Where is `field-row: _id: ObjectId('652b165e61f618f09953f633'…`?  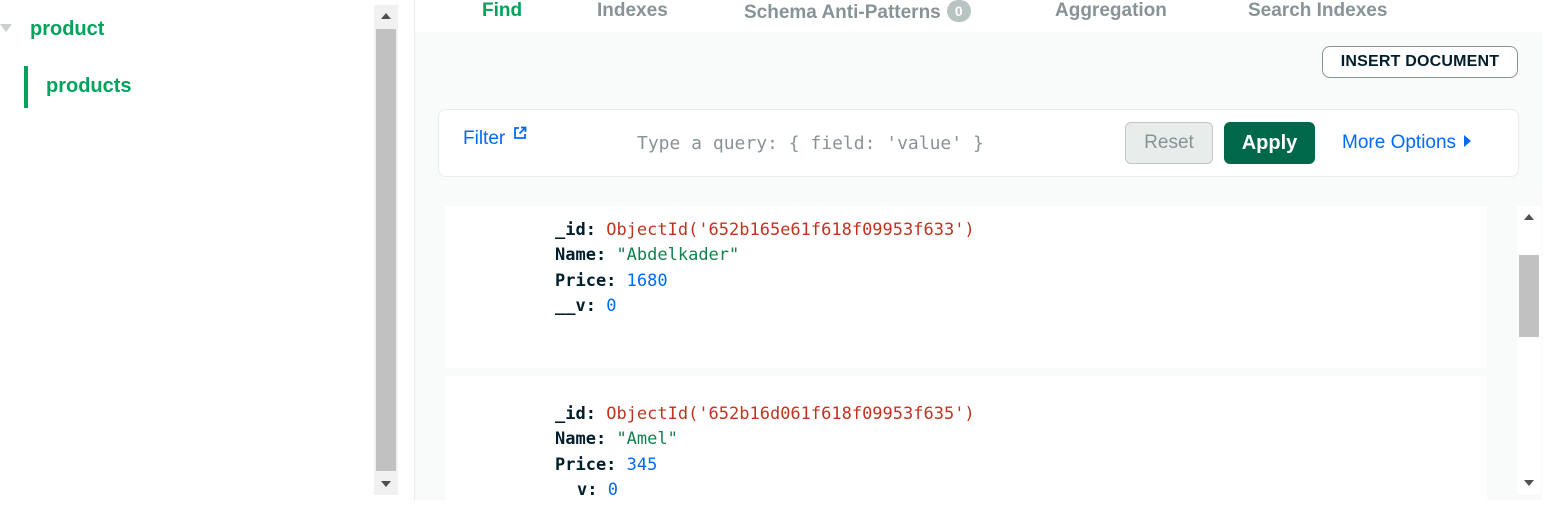 field-row: _id: ObjectId('652b165e61f618f09953f633'… is located at coordinates (765, 230).